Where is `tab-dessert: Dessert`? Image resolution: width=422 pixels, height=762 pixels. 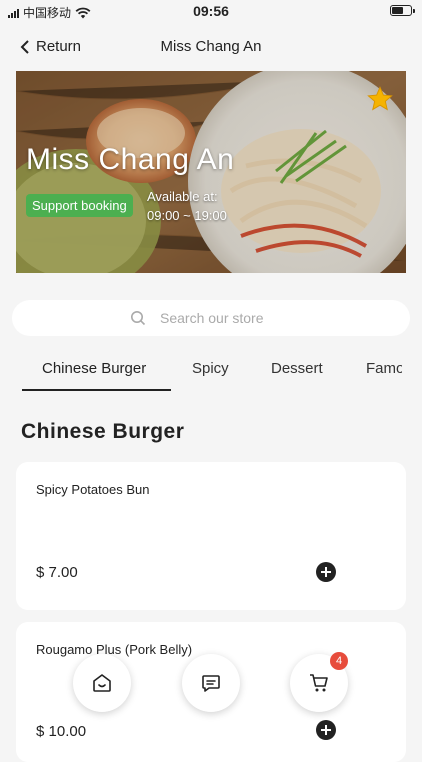 tab-dessert: Dessert is located at coordinates (297, 368).